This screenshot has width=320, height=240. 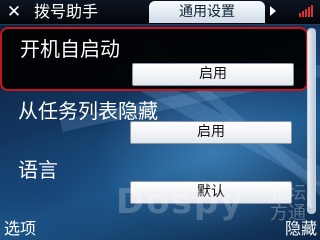 What do you see at coordinates (66, 11) in the screenshot?
I see `app-title: 拨号助手` at bounding box center [66, 11].